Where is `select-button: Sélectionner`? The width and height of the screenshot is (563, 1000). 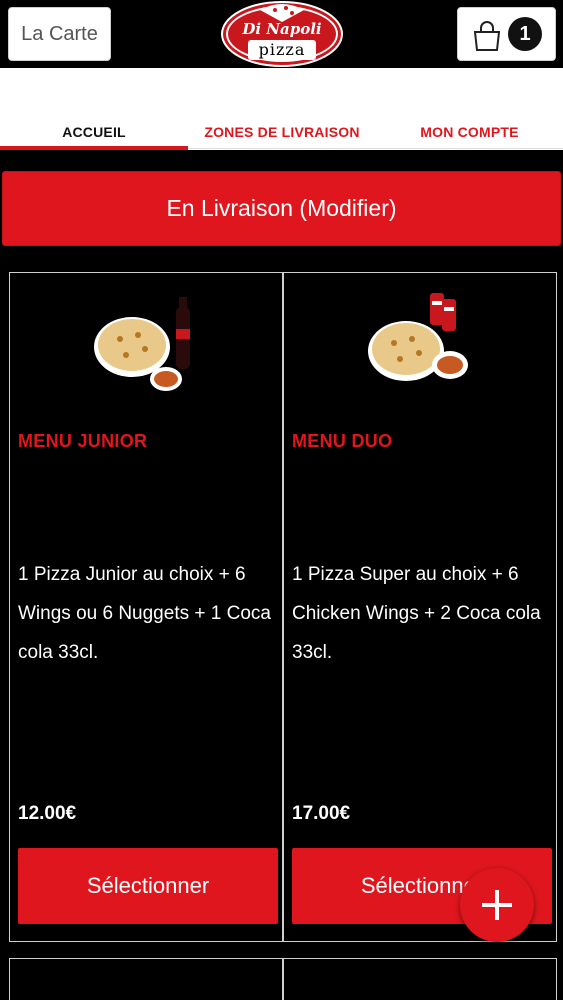 select-button: Sélectionner is located at coordinates (148, 886).